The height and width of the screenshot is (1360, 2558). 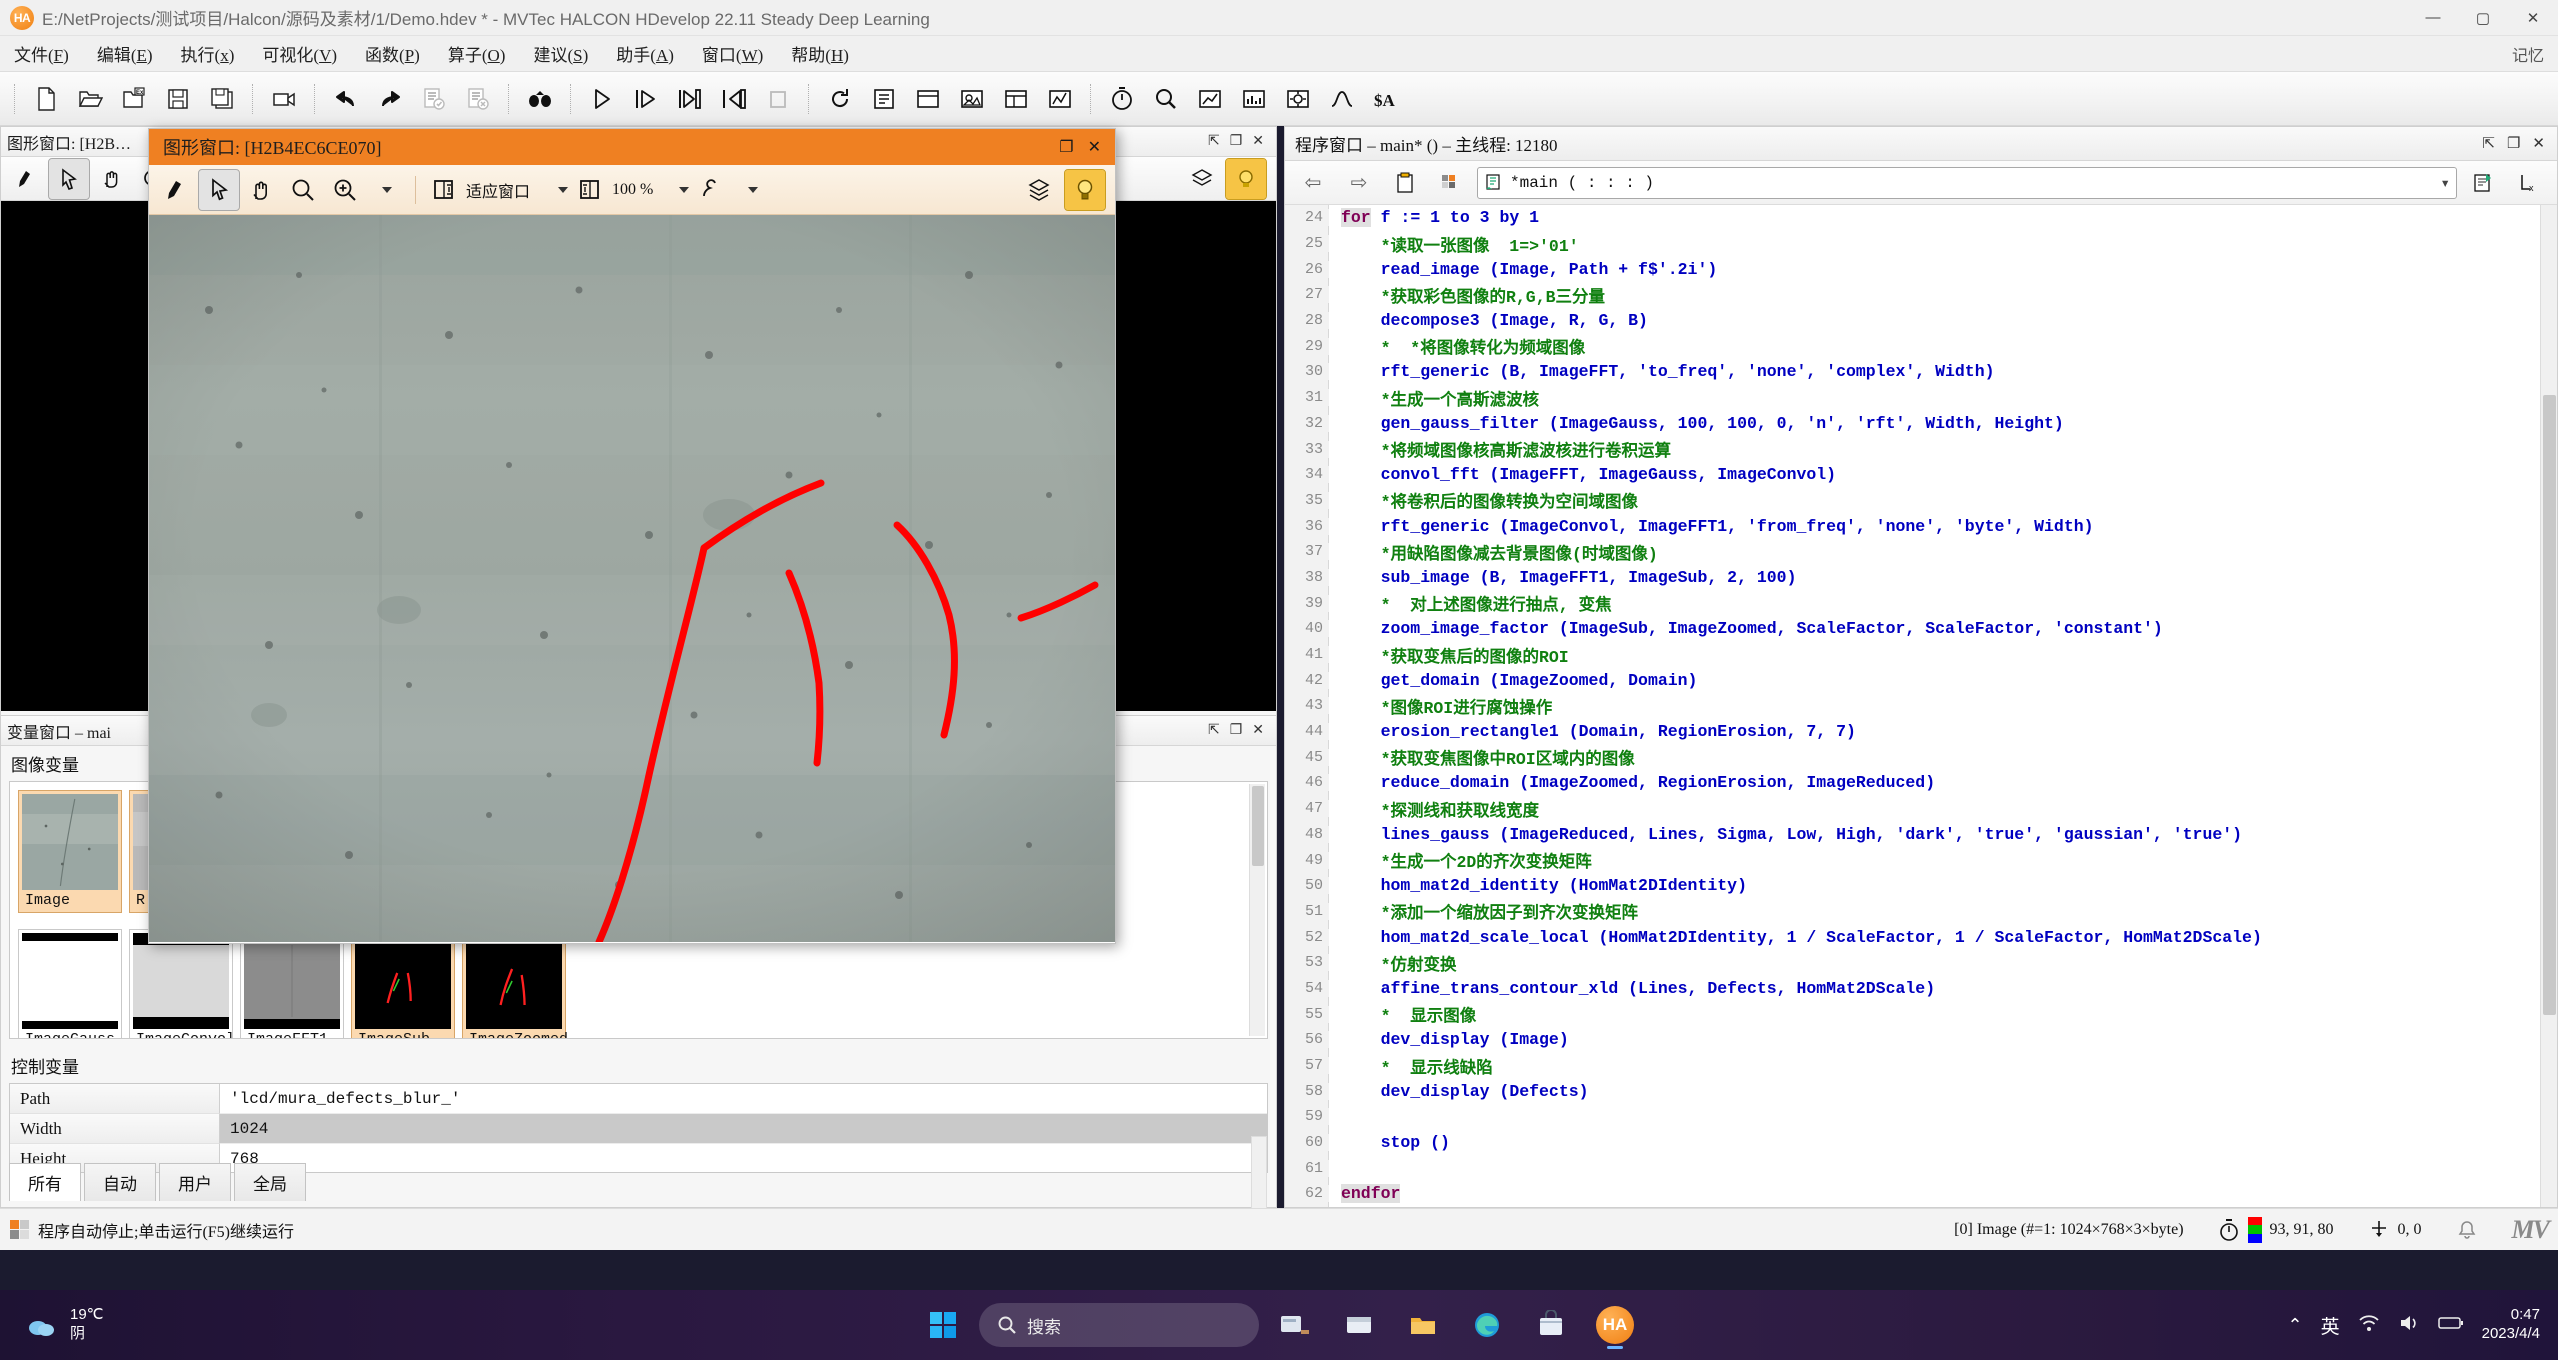 What do you see at coordinates (1551, 1325) in the screenshot?
I see `store-icon` at bounding box center [1551, 1325].